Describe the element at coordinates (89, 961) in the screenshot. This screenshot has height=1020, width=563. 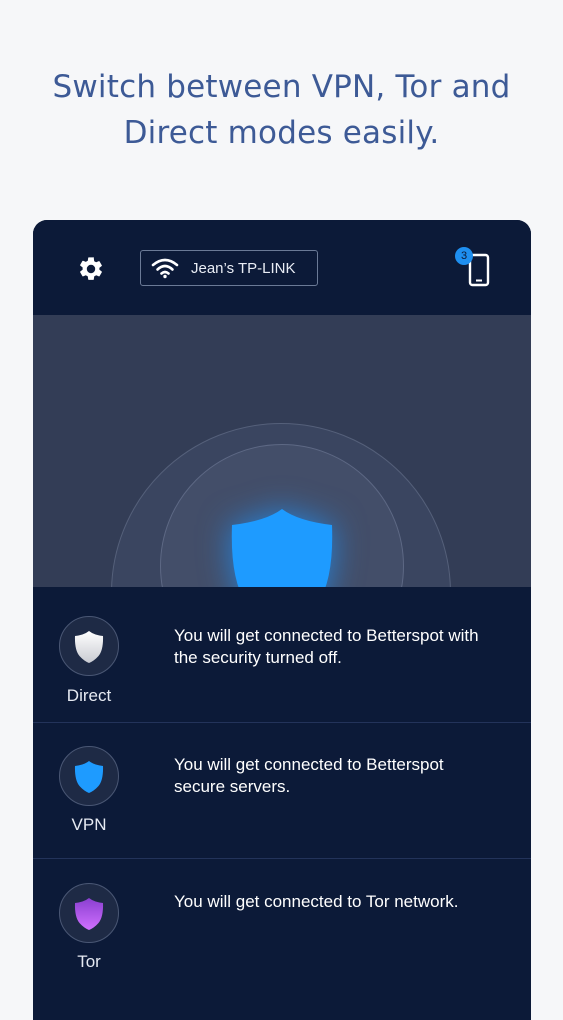
I see `mode-label: Tor` at that location.